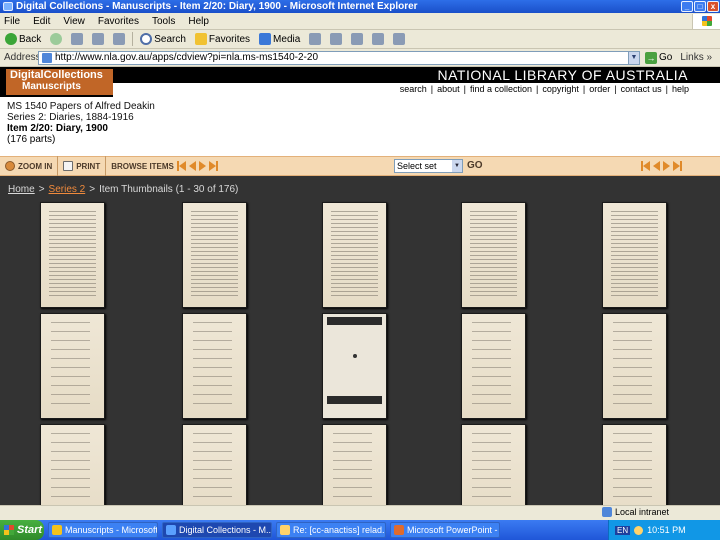 The width and height of the screenshot is (720, 540). I want to click on history-icon, so click(315, 39).